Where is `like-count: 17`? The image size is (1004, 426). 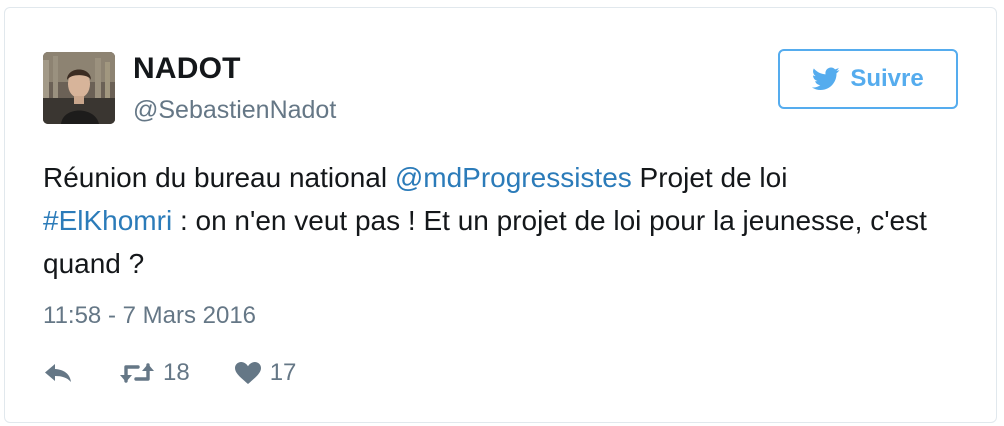
like-count: 17 is located at coordinates (283, 372).